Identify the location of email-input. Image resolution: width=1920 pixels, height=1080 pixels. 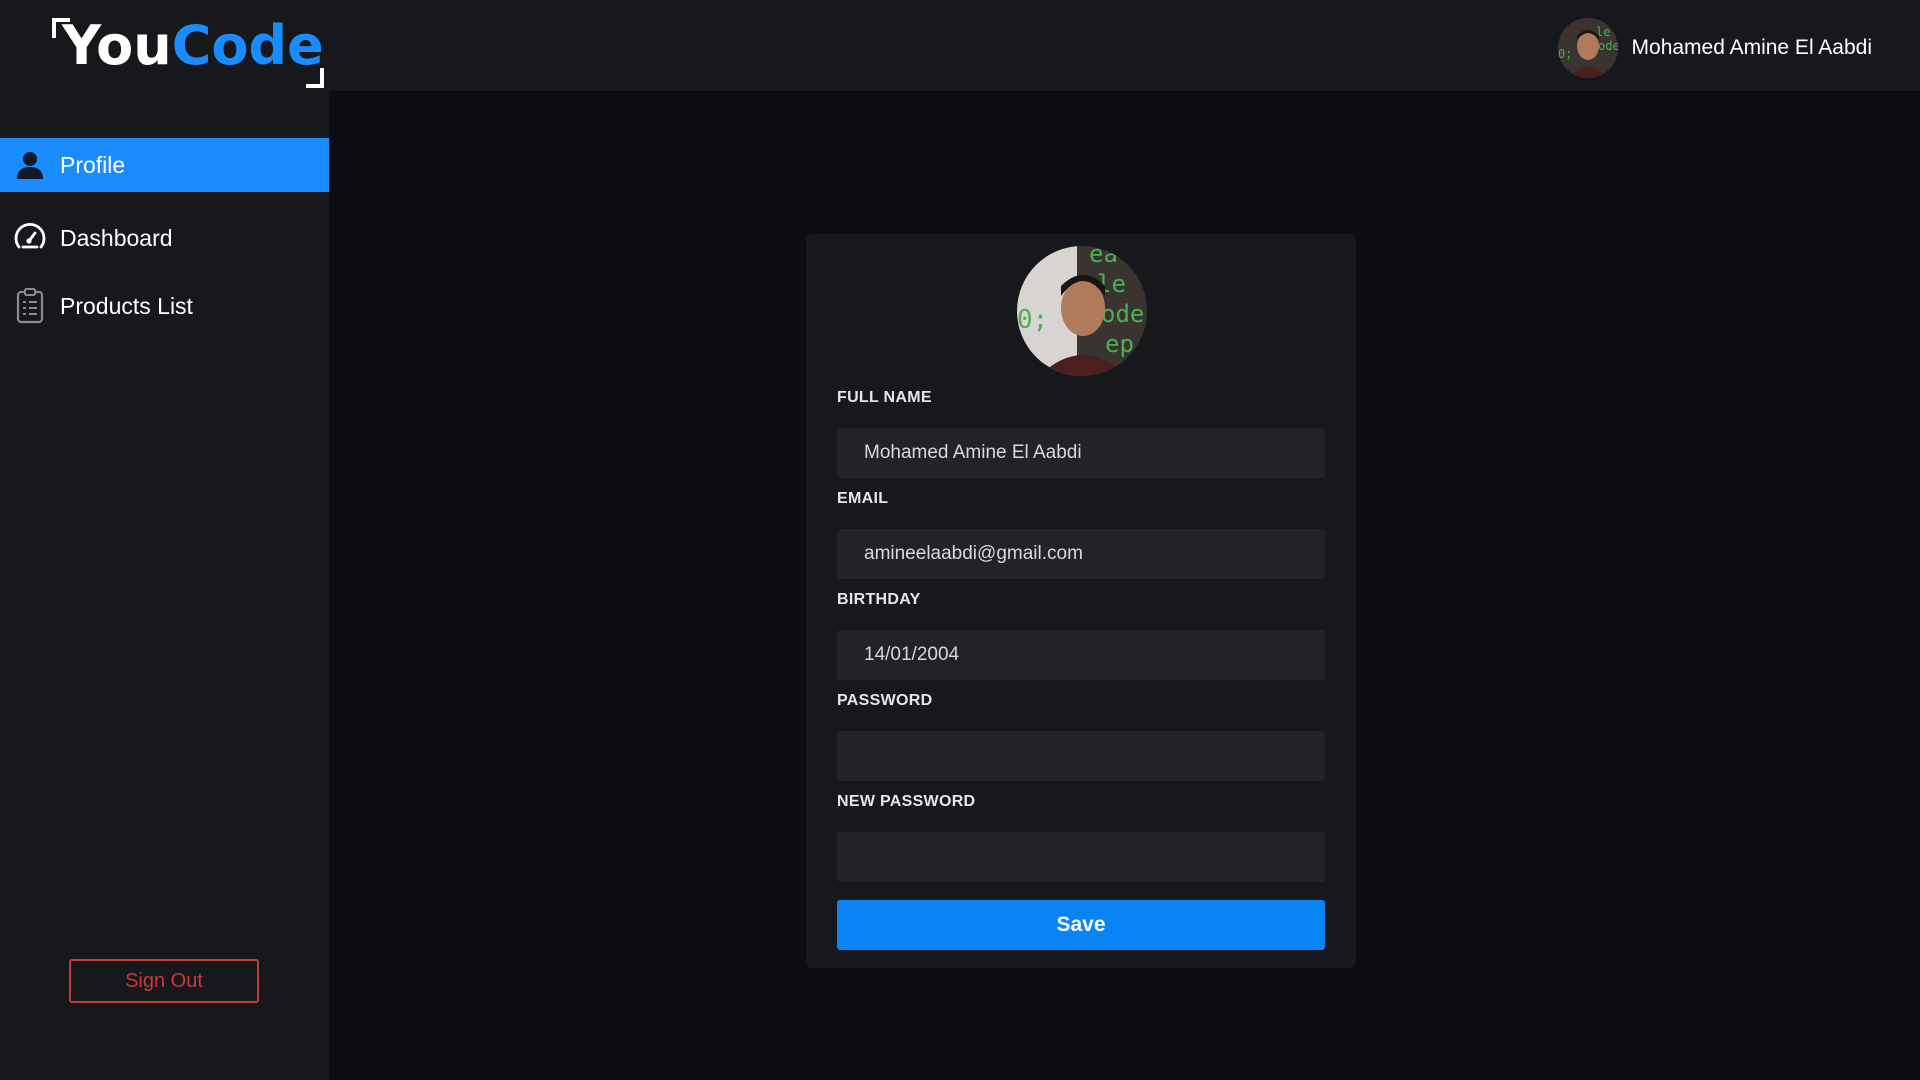
(1081, 554).